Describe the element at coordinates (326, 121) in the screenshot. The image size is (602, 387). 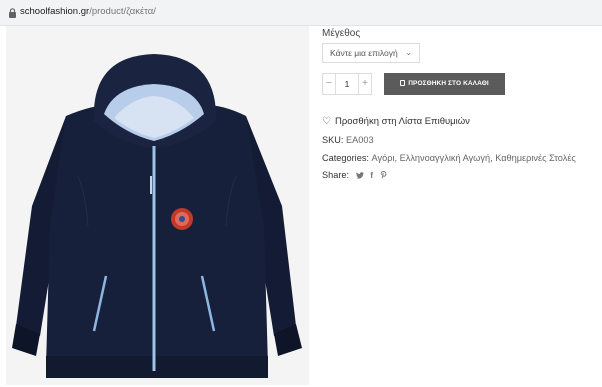
I see `heart-outline-icon: ♡` at that location.